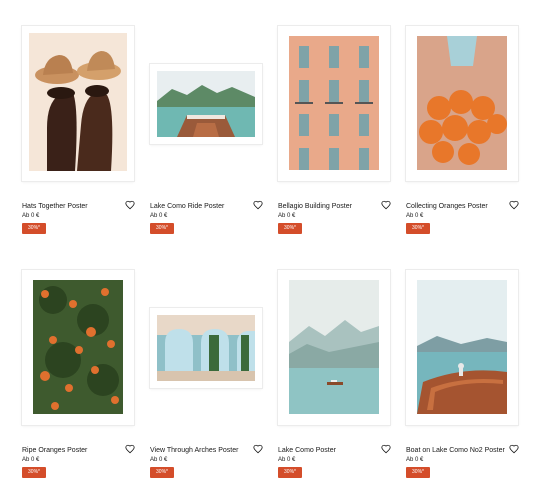 The width and height of the screenshot is (544, 497). I want to click on product-card: Ripe Oranges Poster Ab 0 € 30%*, so click(81, 374).